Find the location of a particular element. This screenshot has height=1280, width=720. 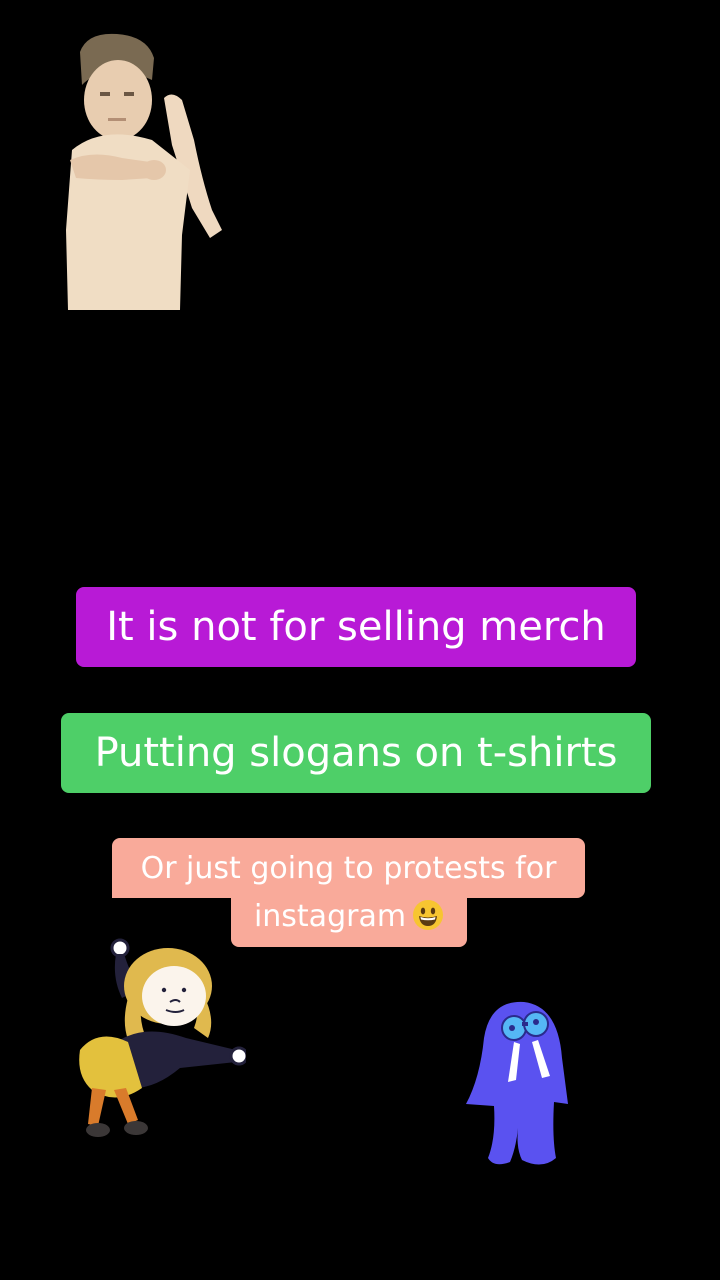

caption-text-line1: It is not for selling merch is located at coordinates (356, 627).